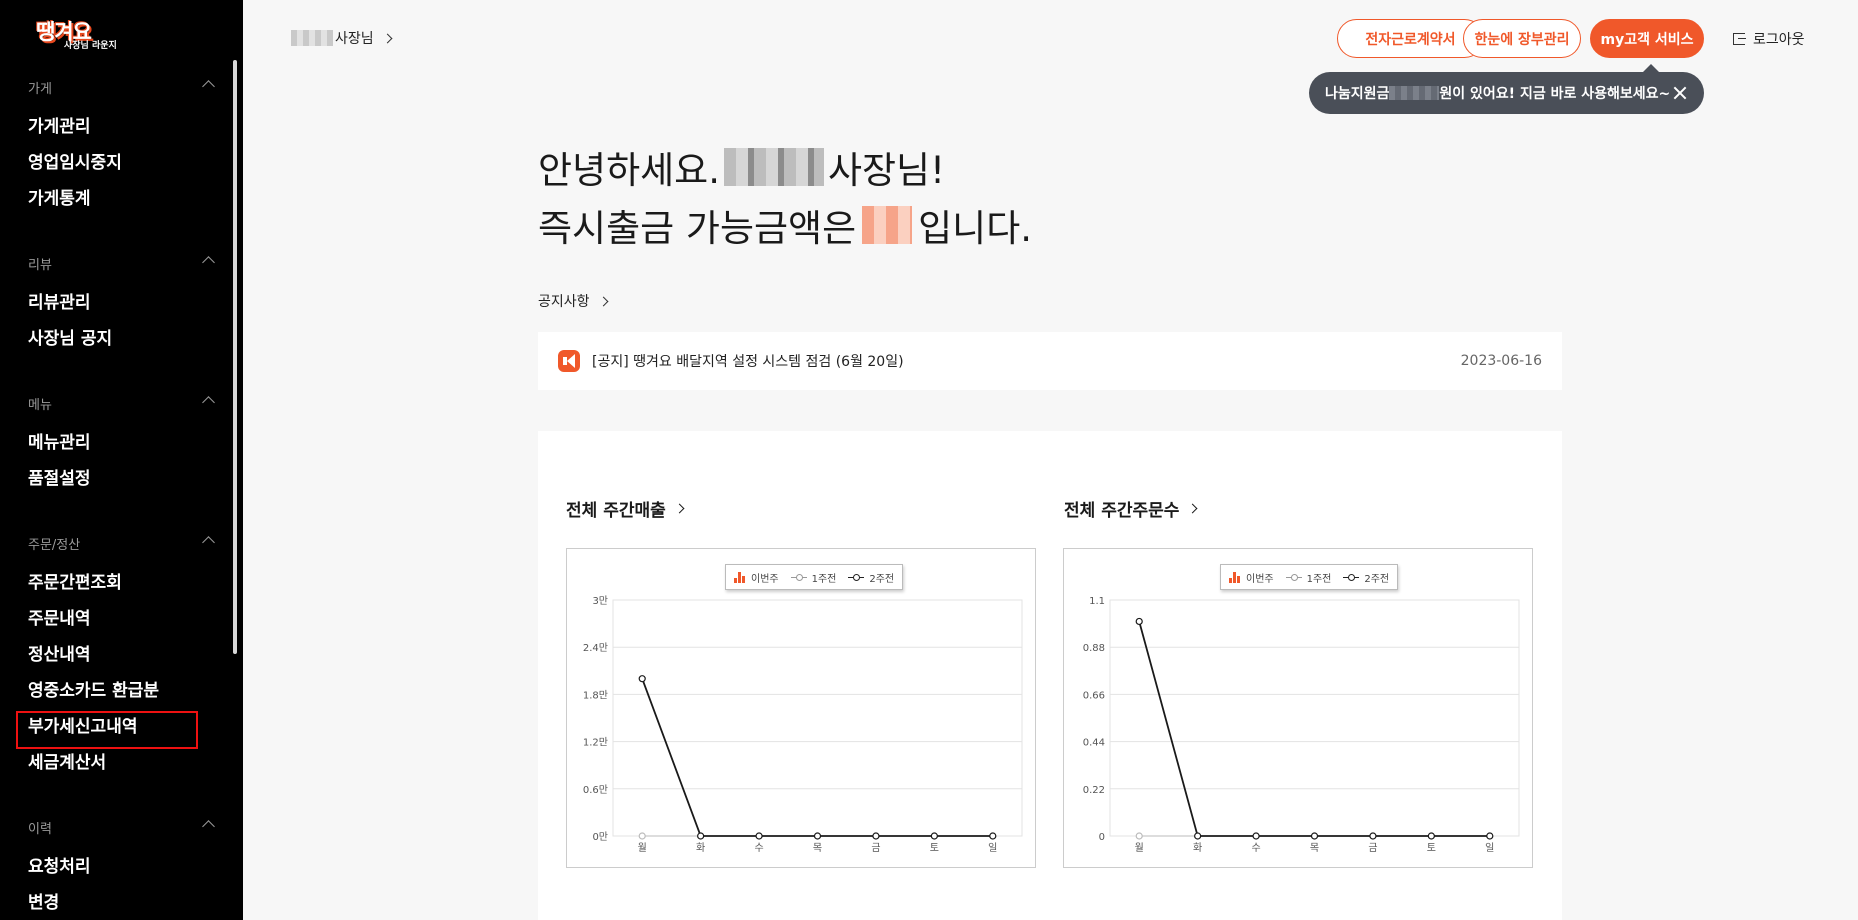  Describe the element at coordinates (1739, 39) in the screenshot. I see `logout-icon` at that location.